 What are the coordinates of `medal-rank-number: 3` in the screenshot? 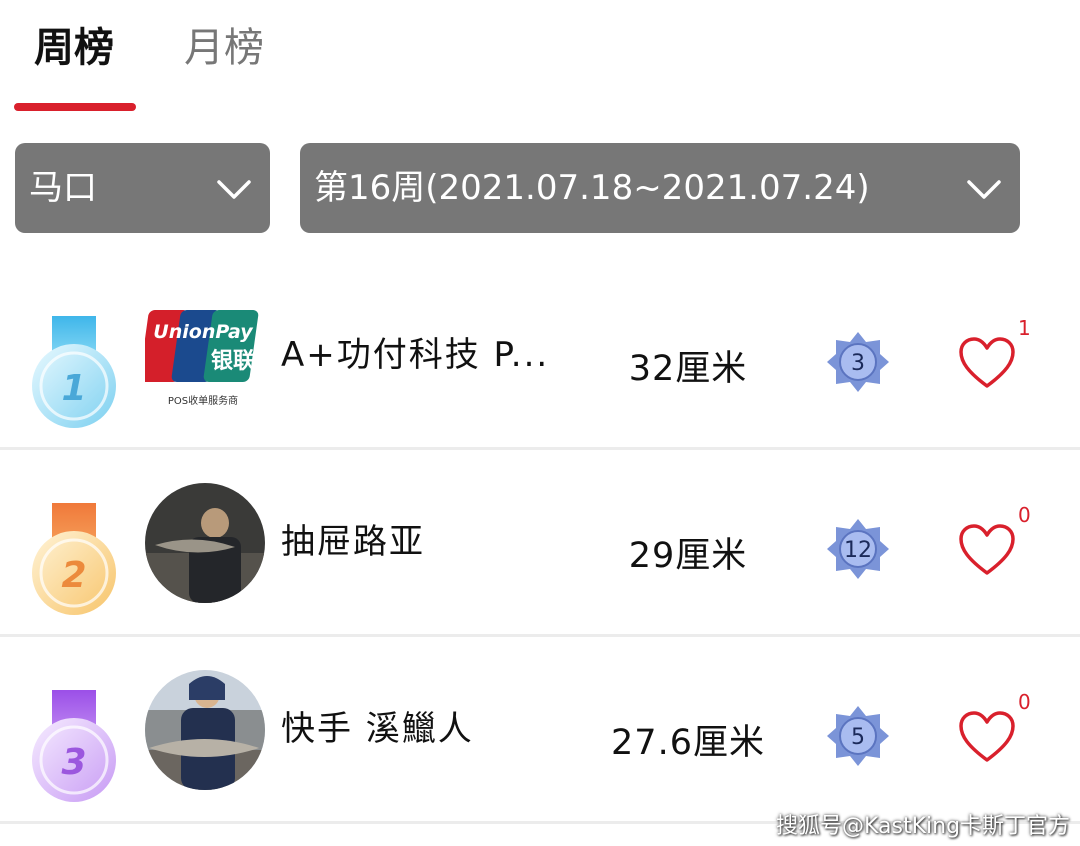 It's located at (73, 762).